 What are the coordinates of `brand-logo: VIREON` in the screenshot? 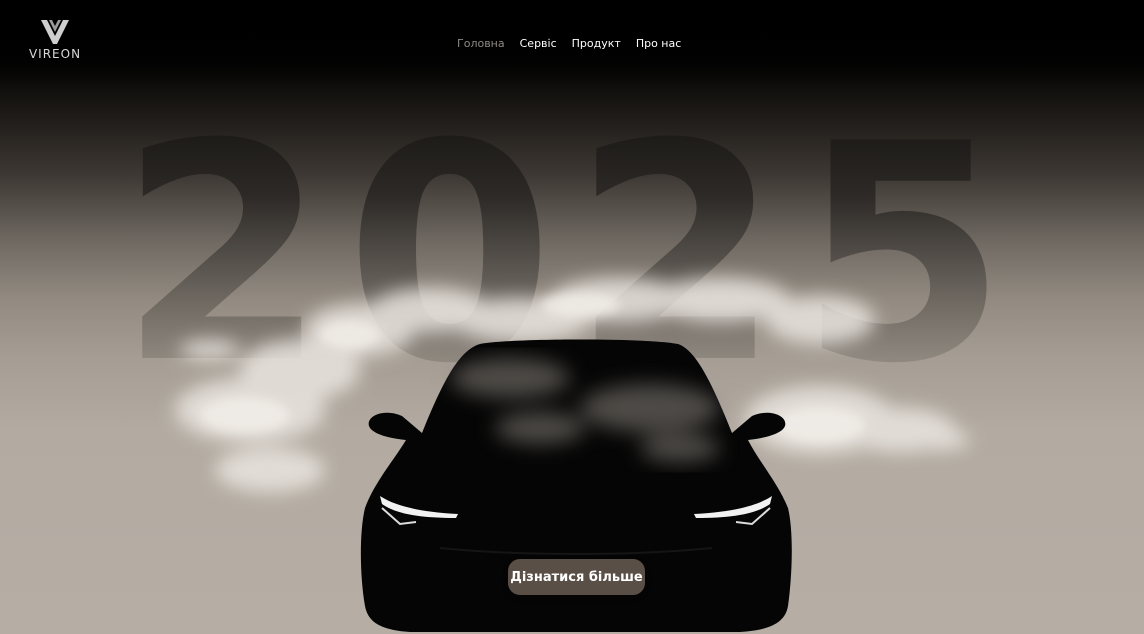 It's located at (55, 40).